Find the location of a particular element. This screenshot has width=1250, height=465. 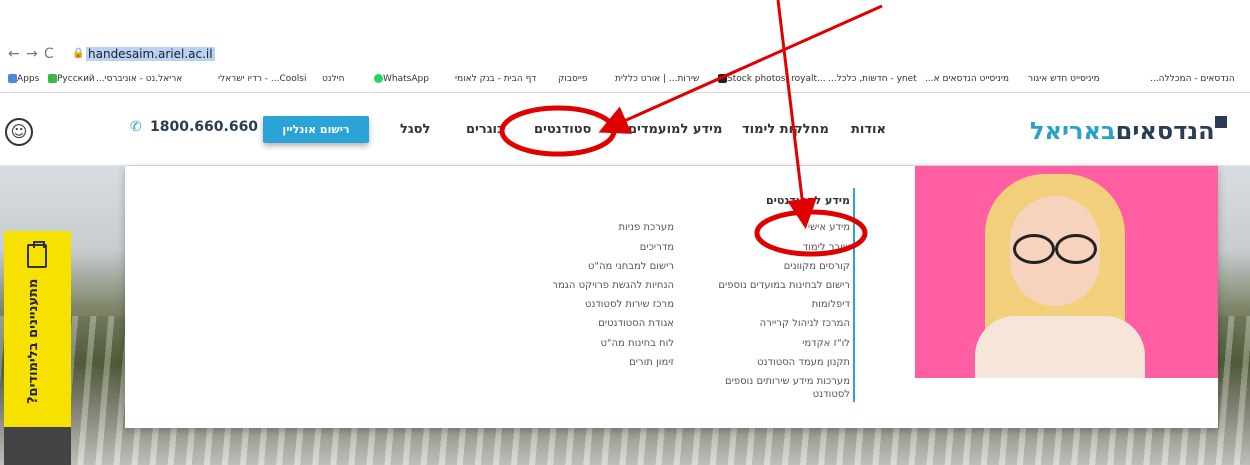

site-logo: הנדסאיםבאריאל is located at coordinates (1122, 131).